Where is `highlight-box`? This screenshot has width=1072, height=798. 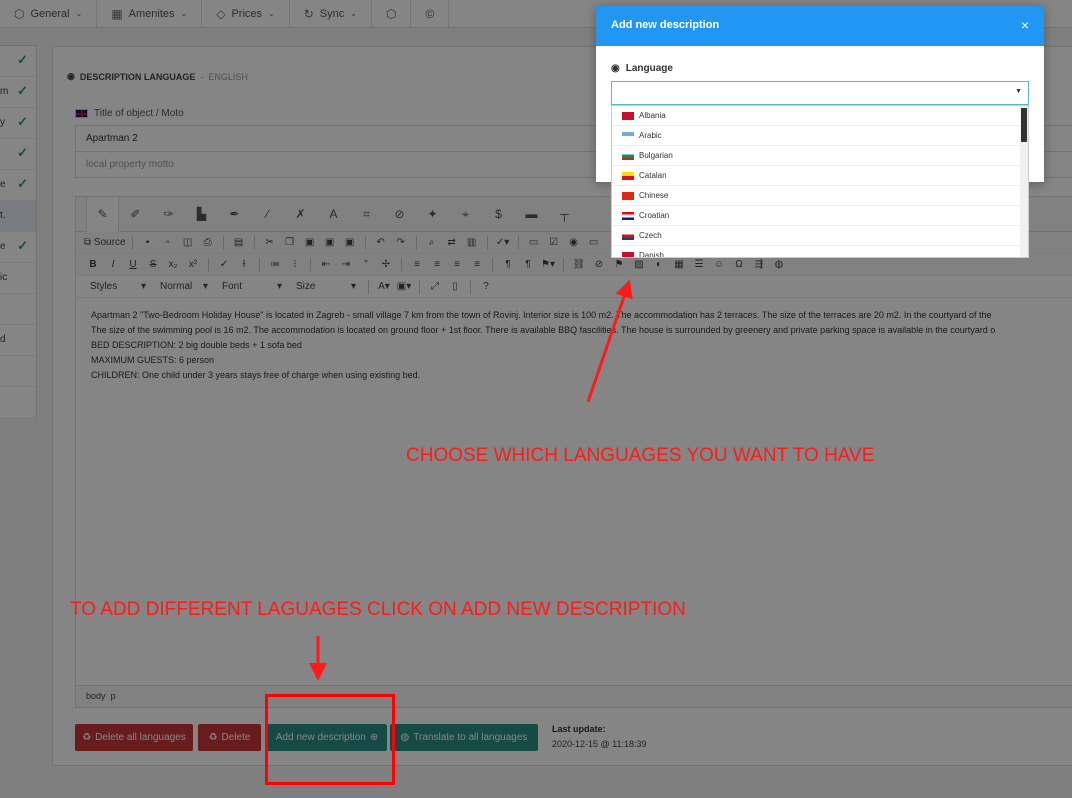 highlight-box is located at coordinates (330, 739).